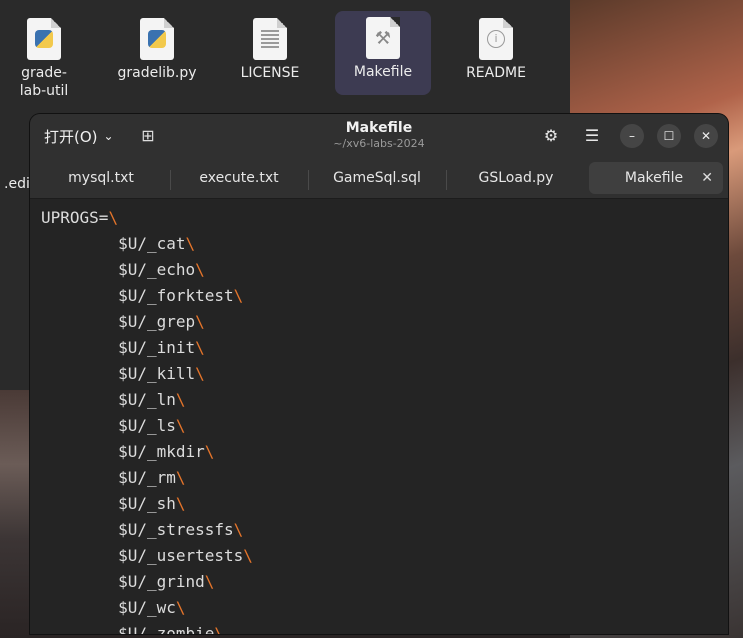 This screenshot has width=743, height=638. What do you see at coordinates (108, 425) in the screenshot?
I see `code-text: $U/_ls` at bounding box center [108, 425].